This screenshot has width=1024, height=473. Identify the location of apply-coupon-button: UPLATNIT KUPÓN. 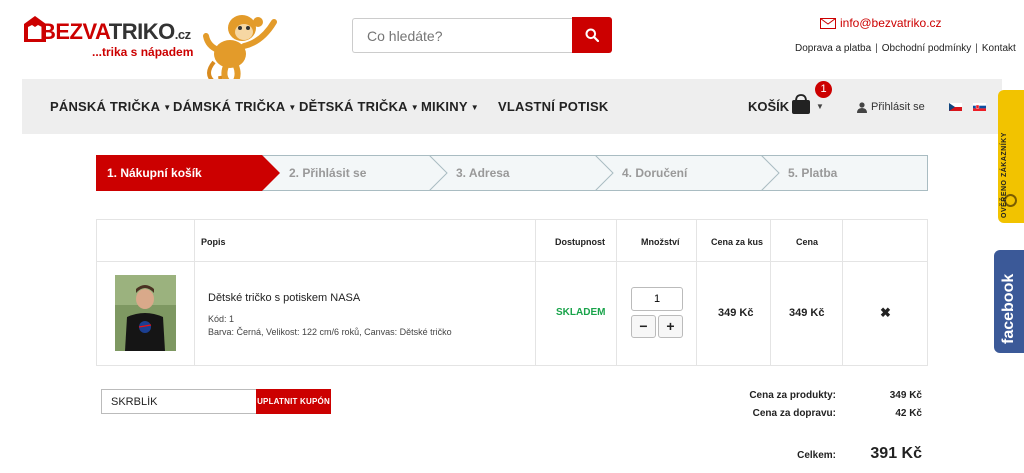
(293, 401).